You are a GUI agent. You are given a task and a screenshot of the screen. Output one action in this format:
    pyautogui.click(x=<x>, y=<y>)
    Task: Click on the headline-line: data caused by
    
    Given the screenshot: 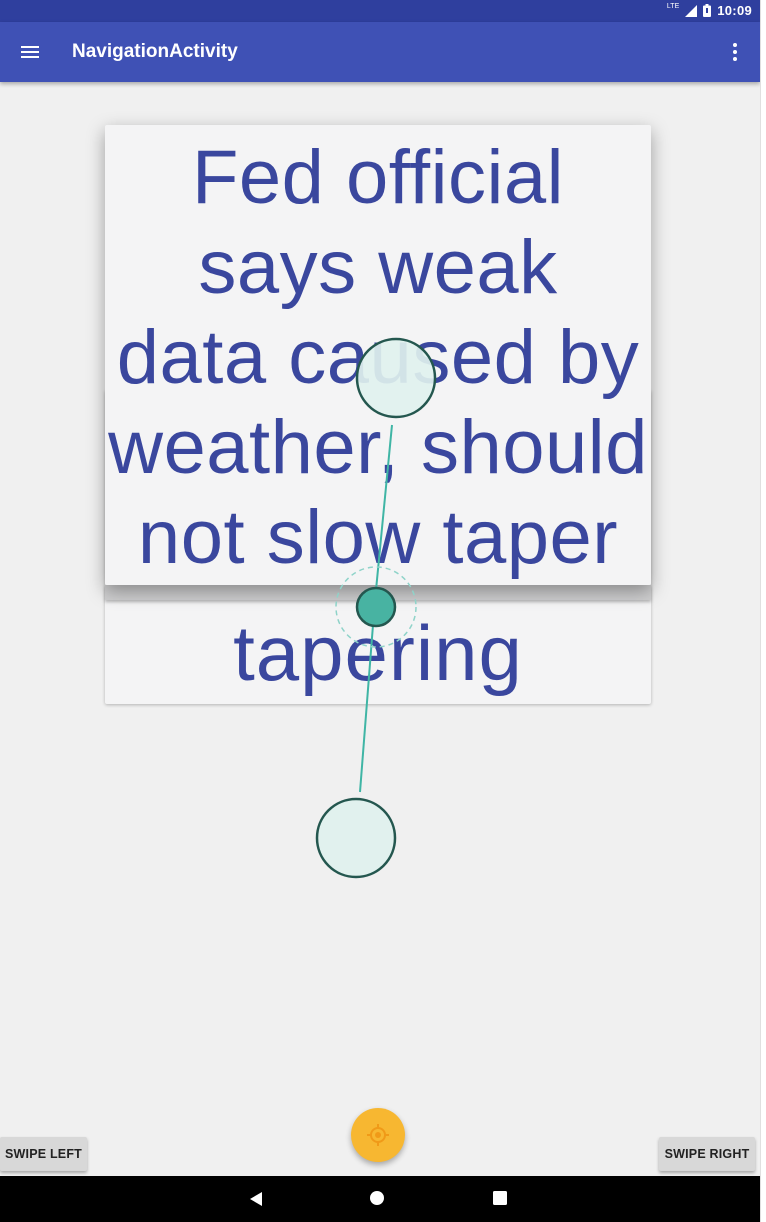 What is the action you would take?
    pyautogui.click(x=378, y=357)
    